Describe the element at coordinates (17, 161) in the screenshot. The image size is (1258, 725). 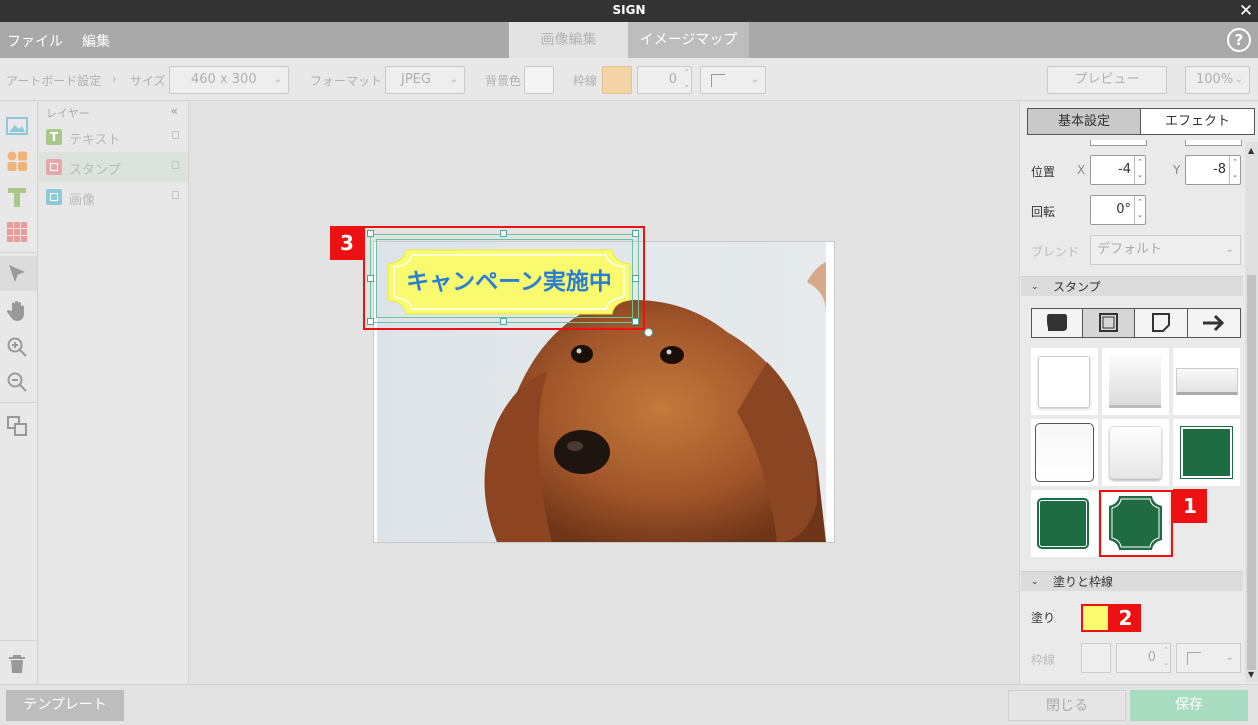
I see `stamp-tool-icon` at that location.